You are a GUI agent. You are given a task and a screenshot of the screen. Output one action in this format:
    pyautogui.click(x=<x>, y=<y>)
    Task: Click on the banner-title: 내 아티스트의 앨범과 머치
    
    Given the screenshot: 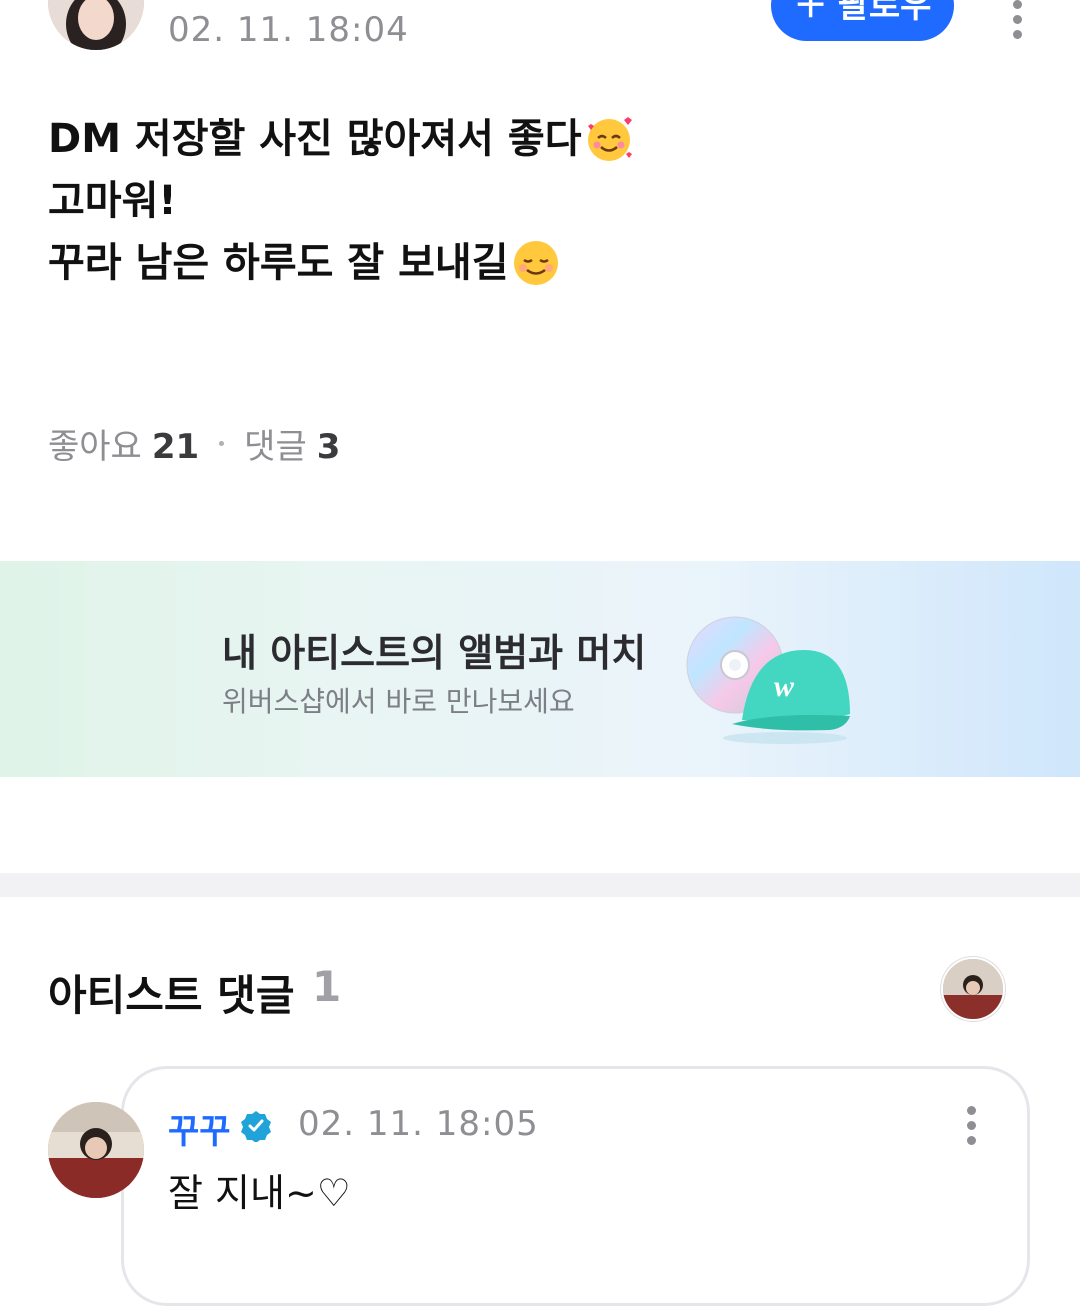 What is the action you would take?
    pyautogui.click(x=434, y=653)
    